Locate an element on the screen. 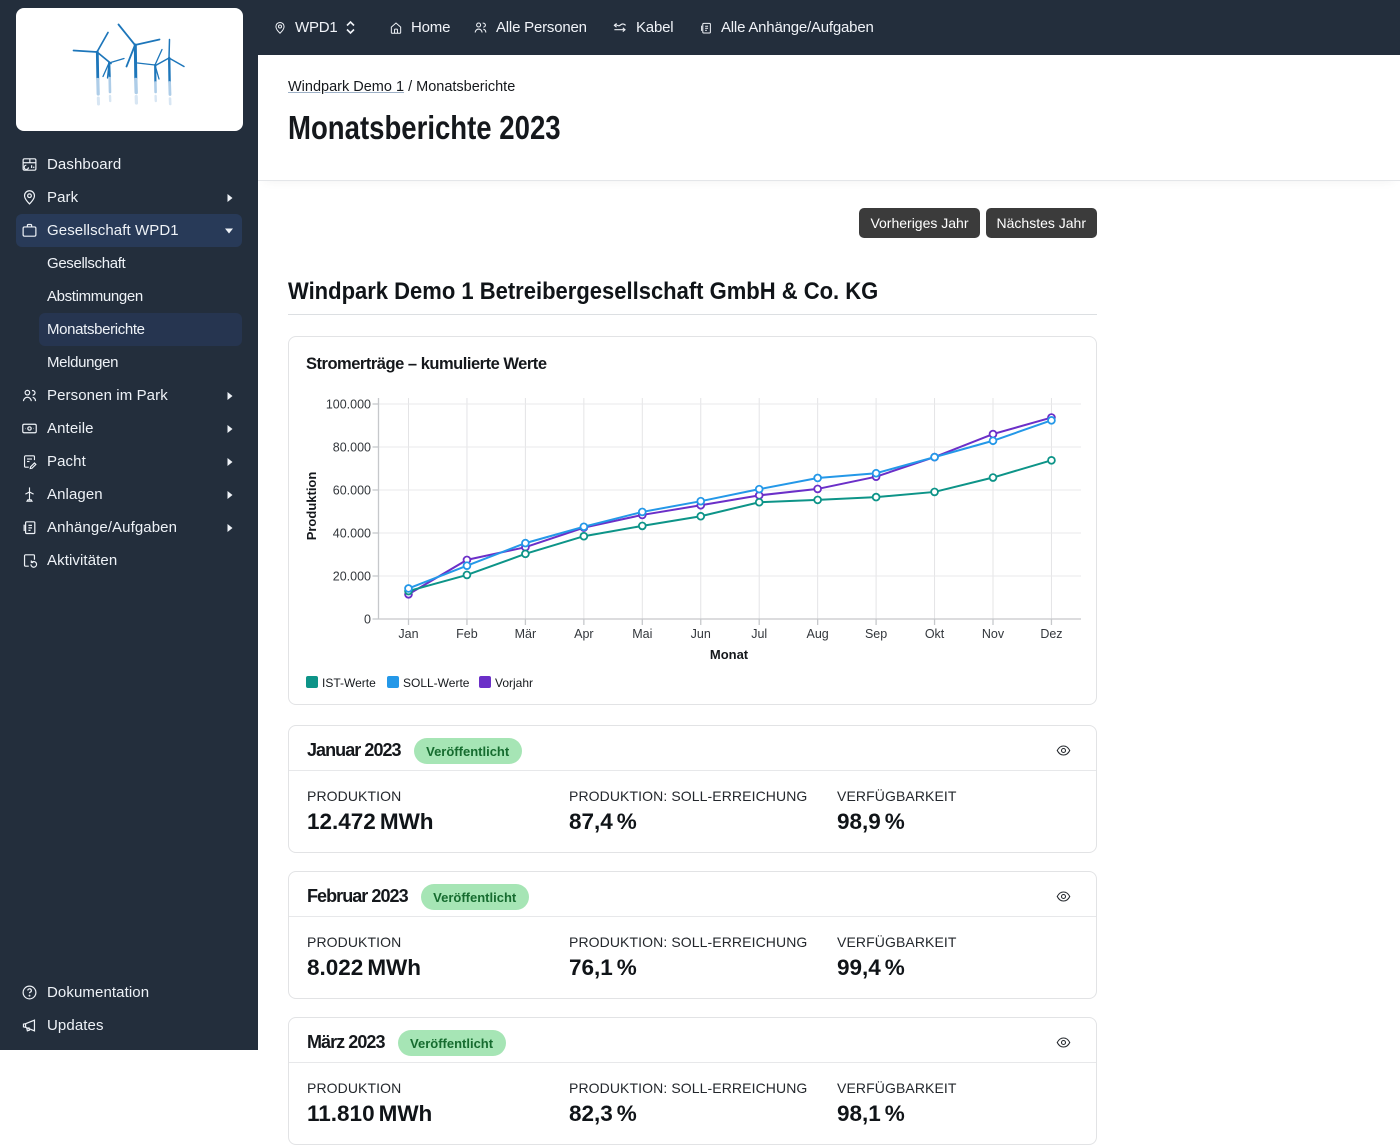  svg-text: Mai is located at coordinates (642, 634).